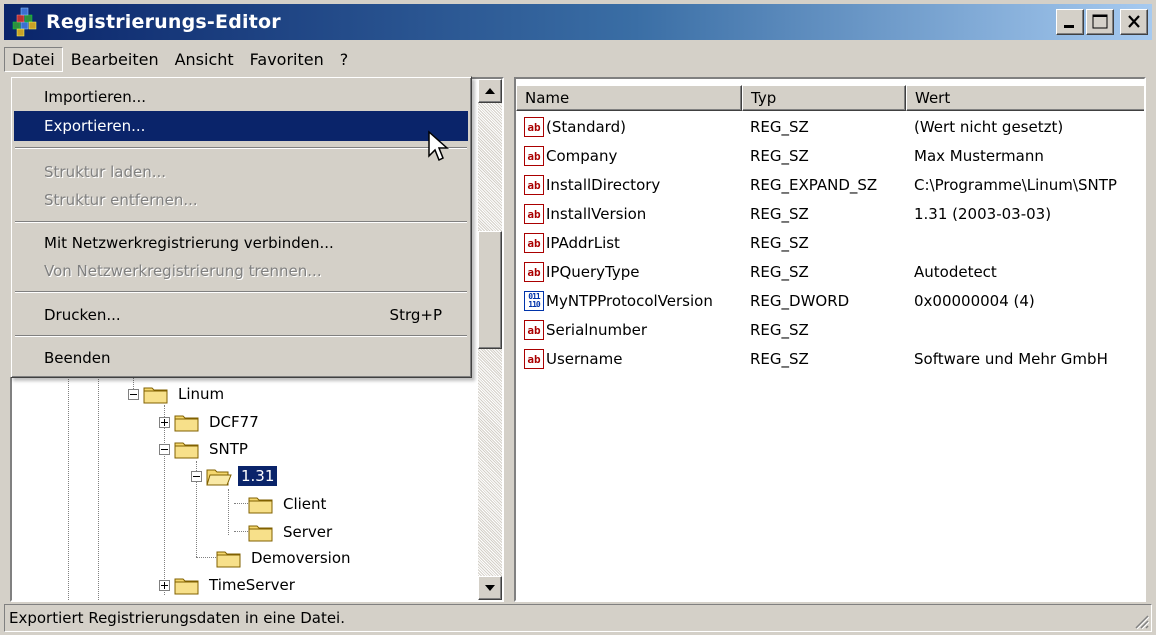  Describe the element at coordinates (228, 585) in the screenshot. I see `tree-node-timeserver: TimeServer` at that location.